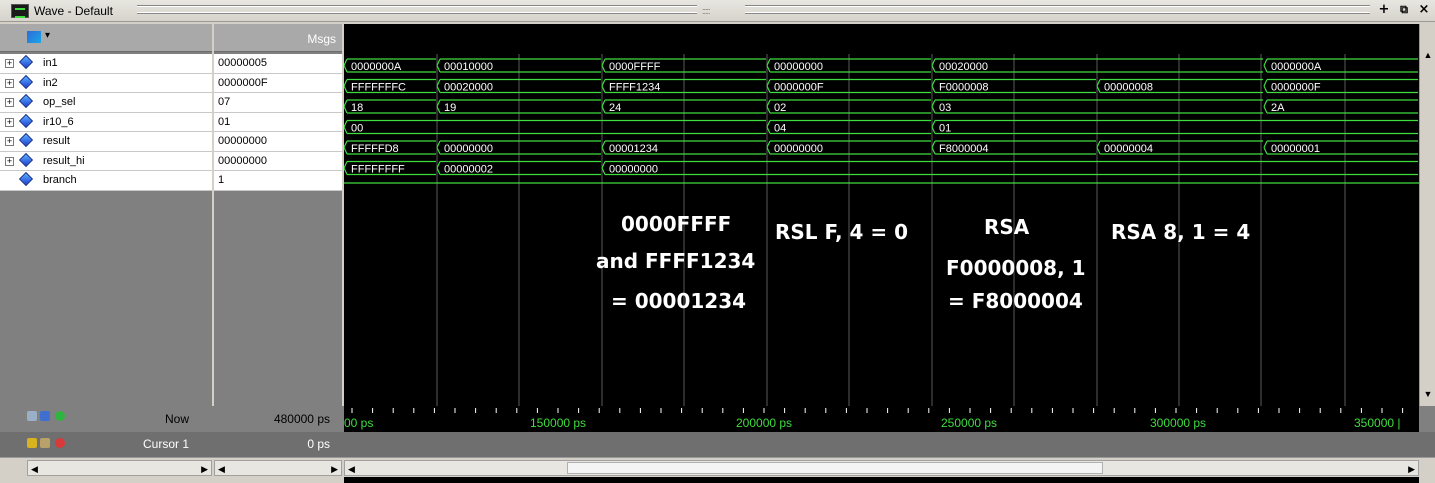 The width and height of the screenshot is (1435, 483). What do you see at coordinates (378, 88) in the screenshot?
I see `wave-value-label: FFFFFFFC` at bounding box center [378, 88].